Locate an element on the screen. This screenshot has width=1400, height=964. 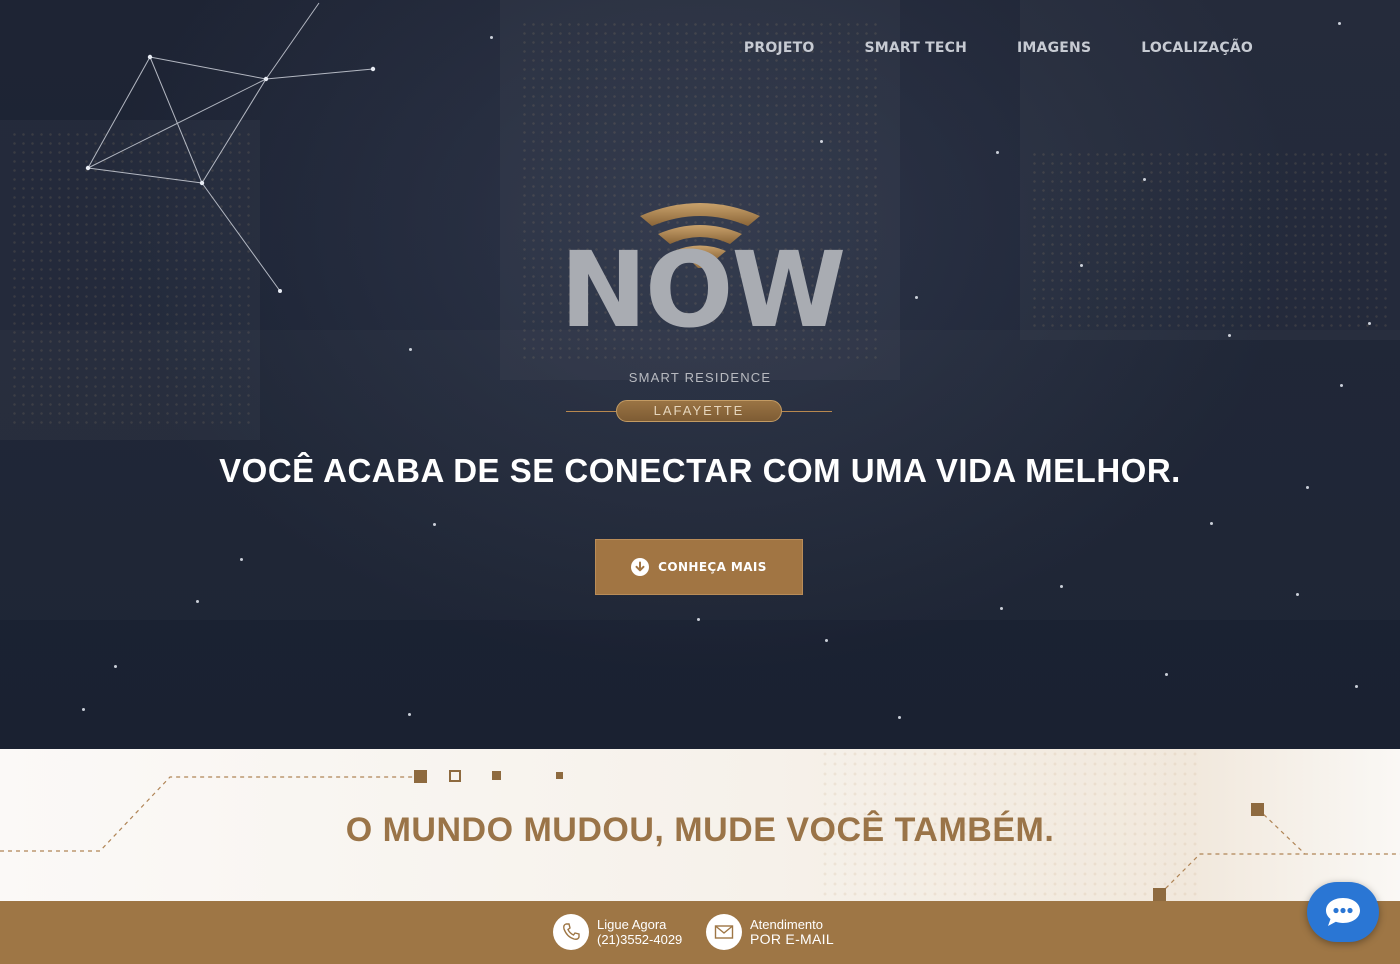
ribbon-line-left is located at coordinates (591, 411).